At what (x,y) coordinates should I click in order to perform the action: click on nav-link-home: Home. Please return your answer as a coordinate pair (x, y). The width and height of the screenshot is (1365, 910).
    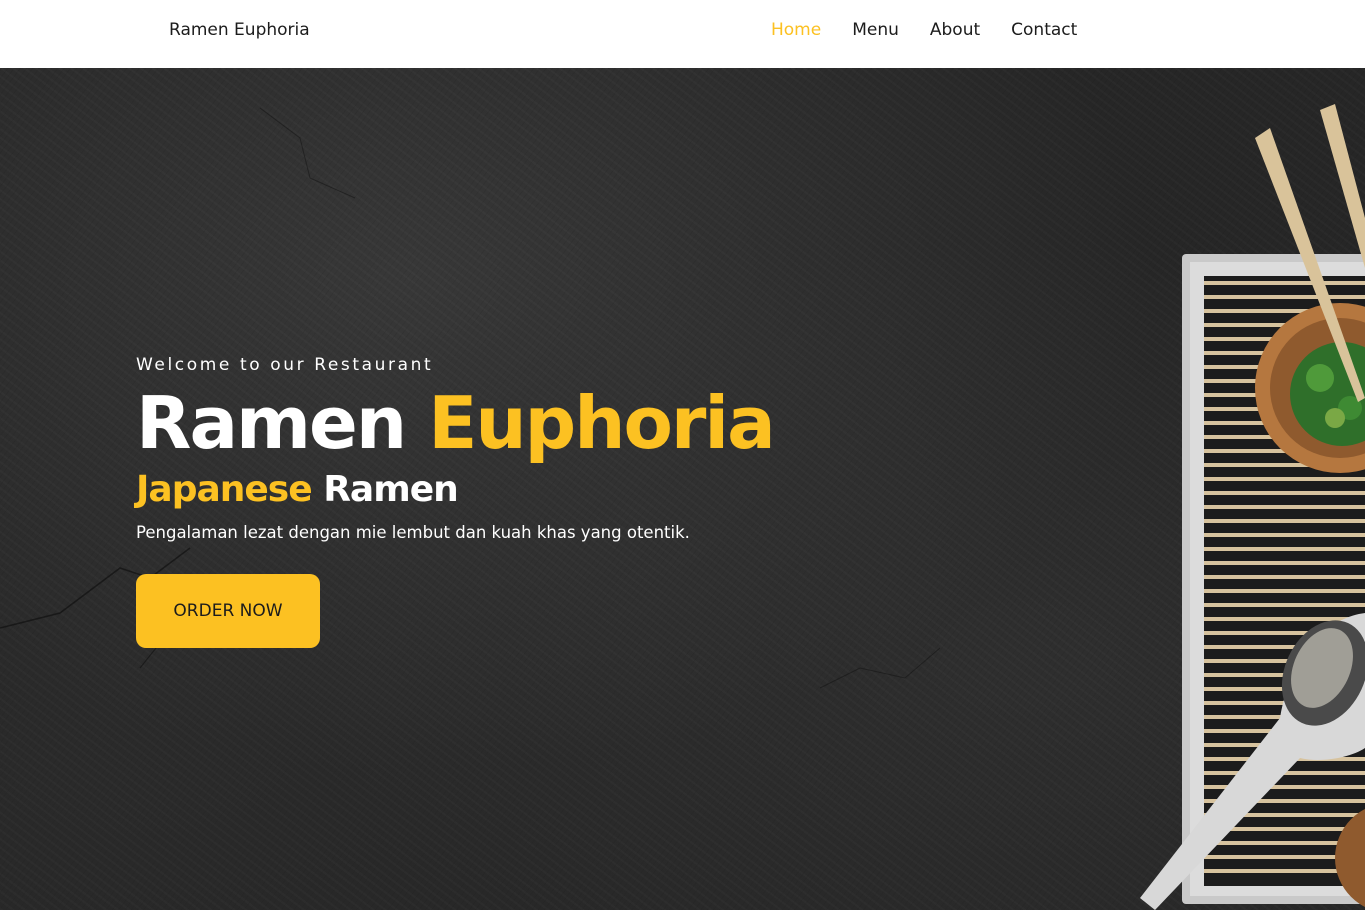
    Looking at the image, I should click on (796, 30).